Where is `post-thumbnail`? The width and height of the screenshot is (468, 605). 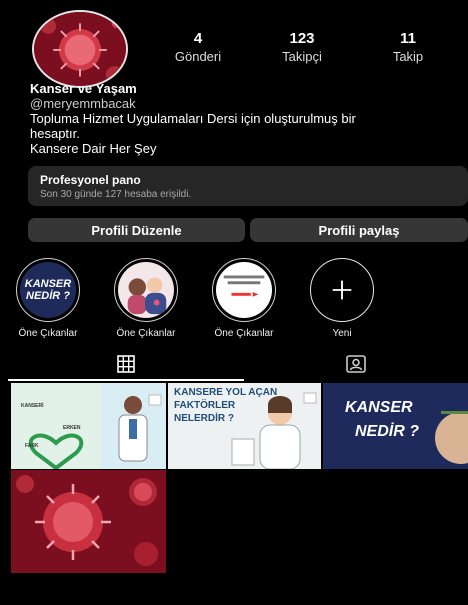
post-thumbnail is located at coordinates (88, 521).